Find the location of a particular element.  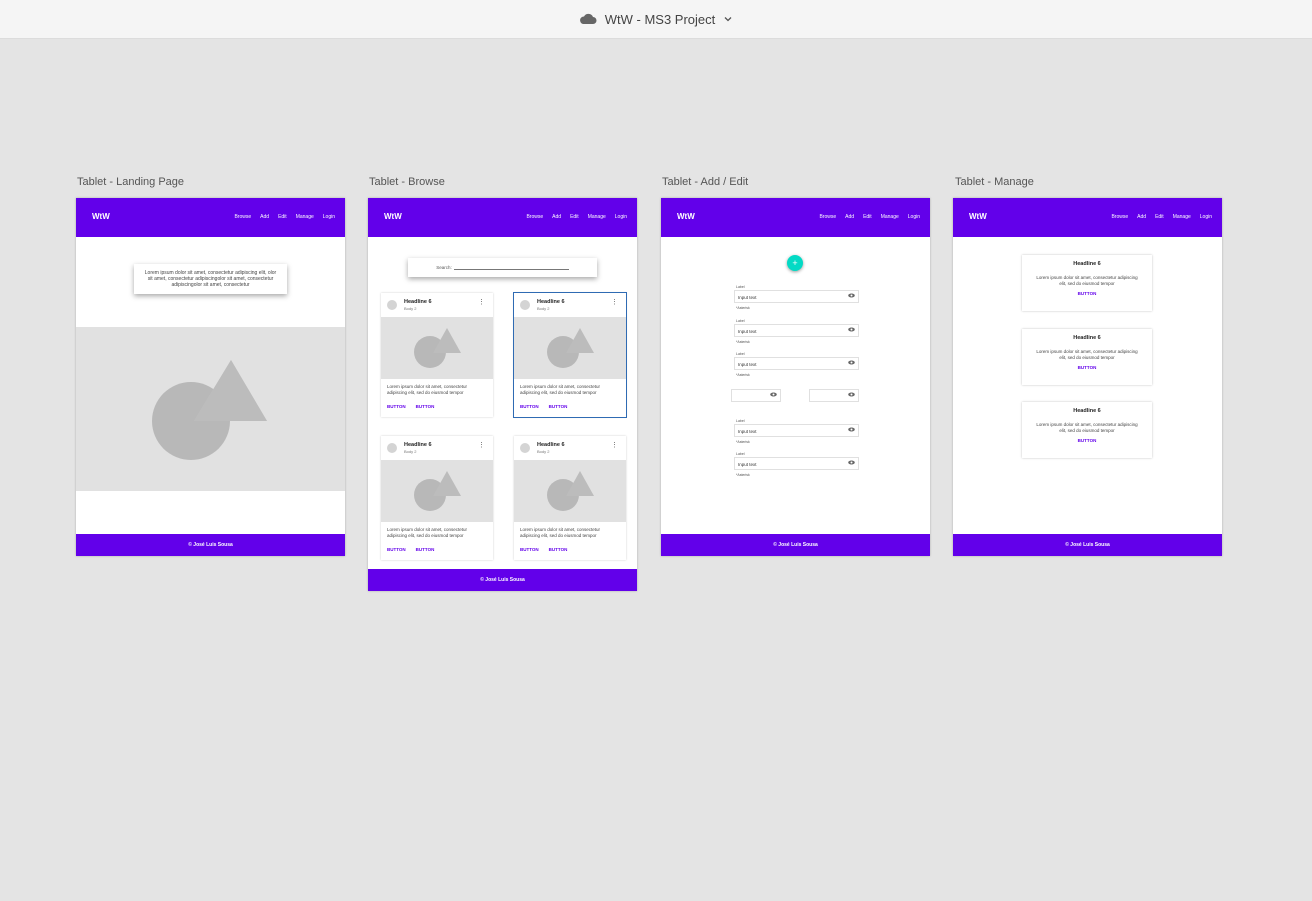

field-helper: *Asterisk is located at coordinates (743, 308).